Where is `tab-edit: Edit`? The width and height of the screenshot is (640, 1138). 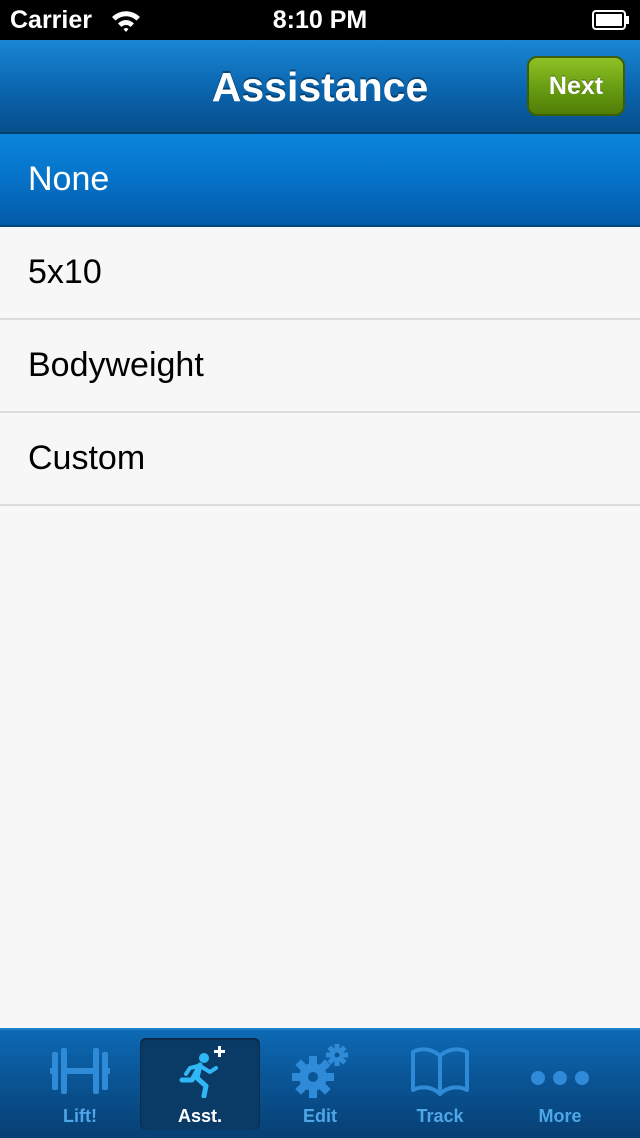
tab-edit: Edit is located at coordinates (320, 1084).